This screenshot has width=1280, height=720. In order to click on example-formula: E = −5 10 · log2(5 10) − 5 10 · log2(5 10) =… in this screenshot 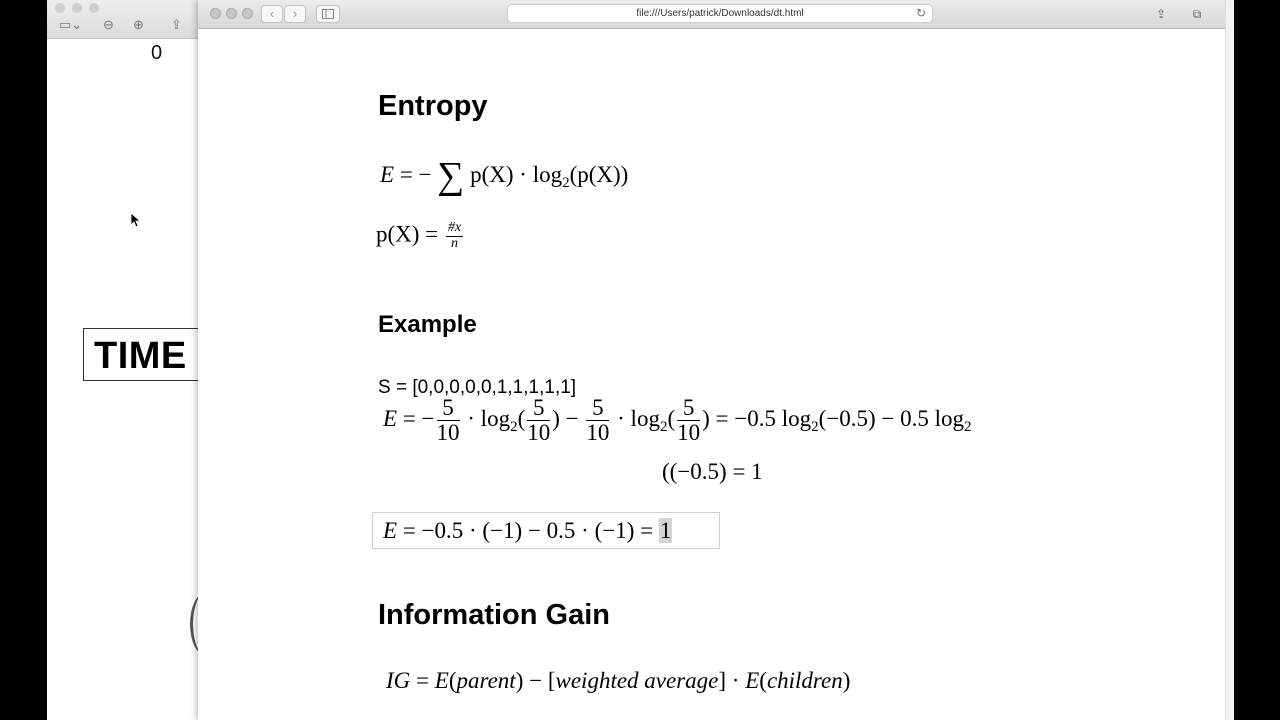, I will do `click(677, 420)`.